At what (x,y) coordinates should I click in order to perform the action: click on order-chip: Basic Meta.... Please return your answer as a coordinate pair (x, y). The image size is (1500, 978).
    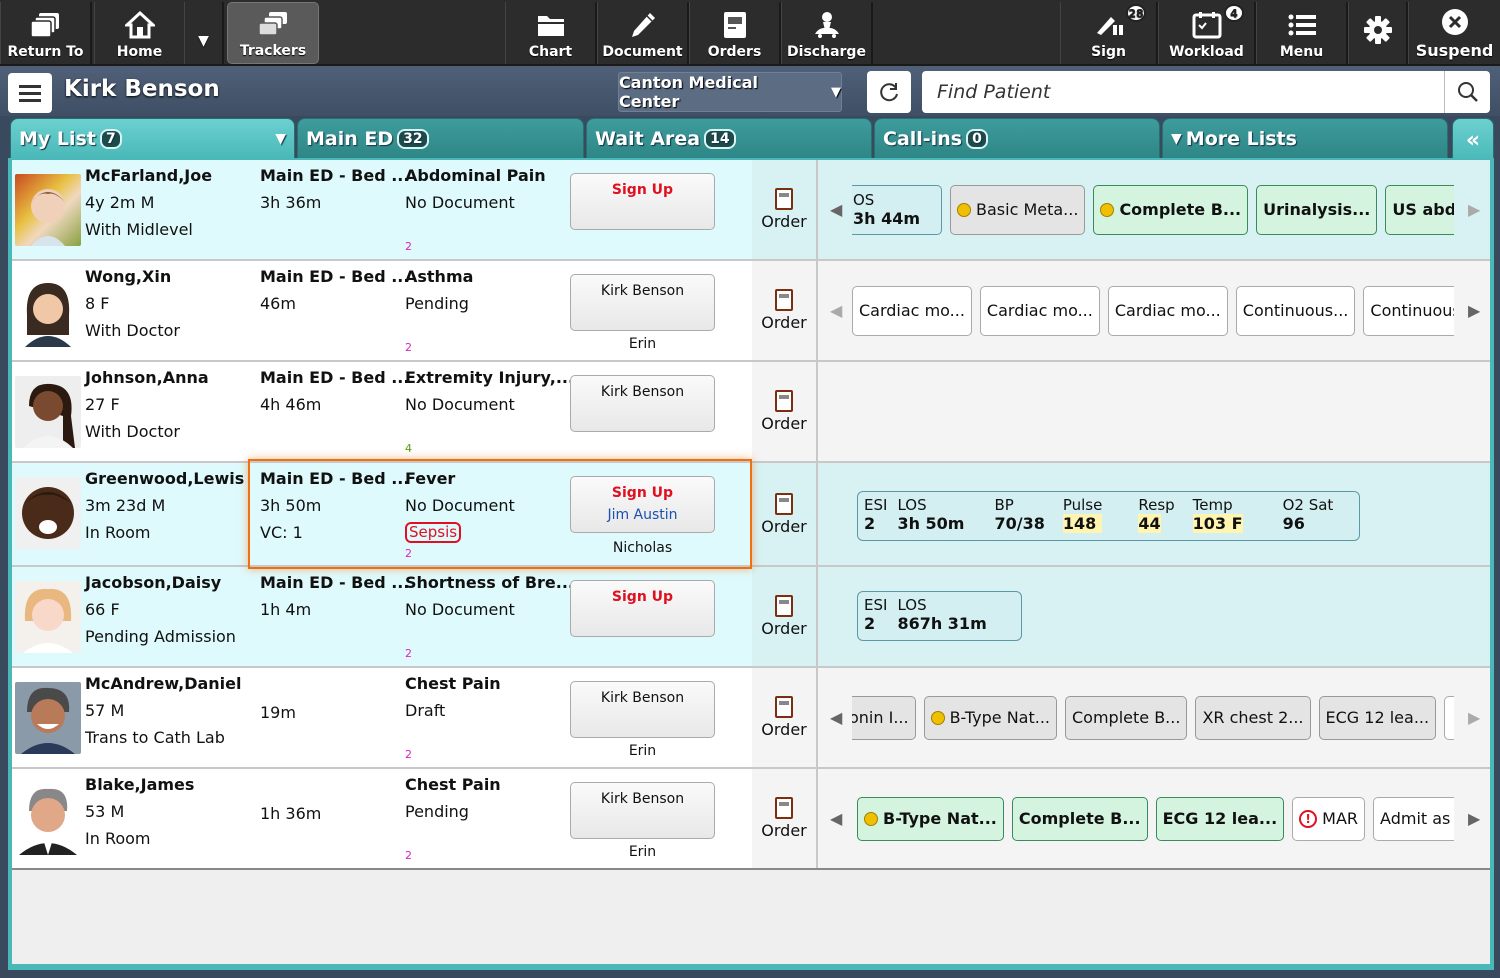
    Looking at the image, I should click on (1018, 209).